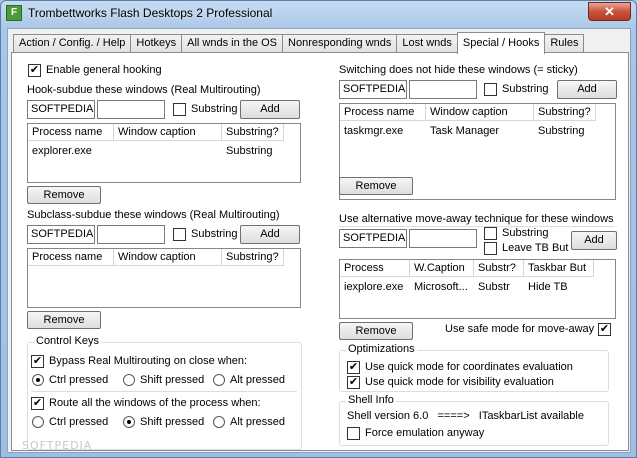 The height and width of the screenshot is (458, 637). What do you see at coordinates (443, 89) in the screenshot?
I see `sticky-caption-input` at bounding box center [443, 89].